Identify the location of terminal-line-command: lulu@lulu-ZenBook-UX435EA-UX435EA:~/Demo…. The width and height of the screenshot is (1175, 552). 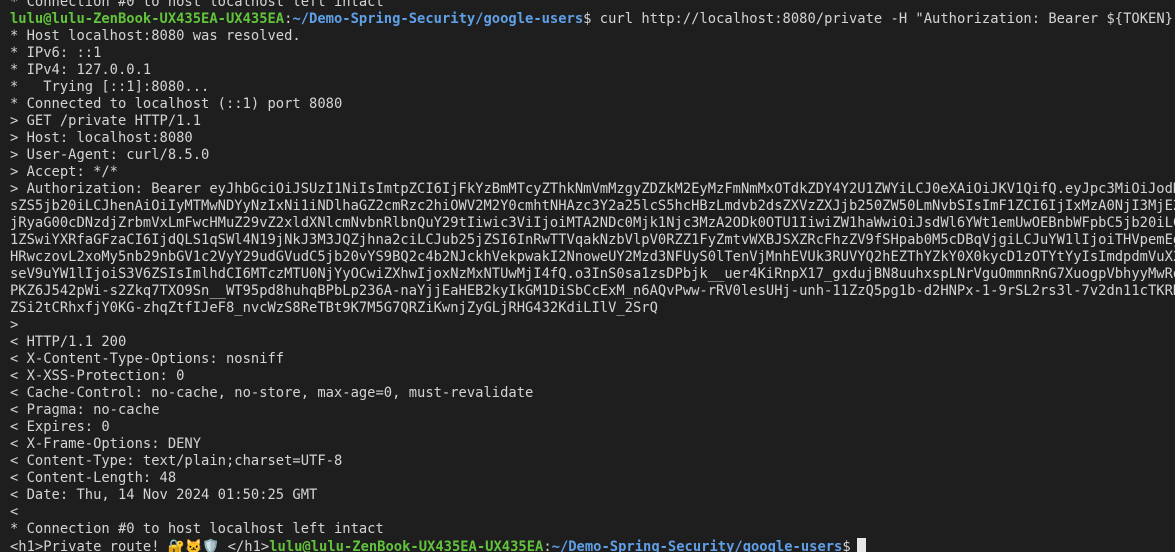
(592, 19).